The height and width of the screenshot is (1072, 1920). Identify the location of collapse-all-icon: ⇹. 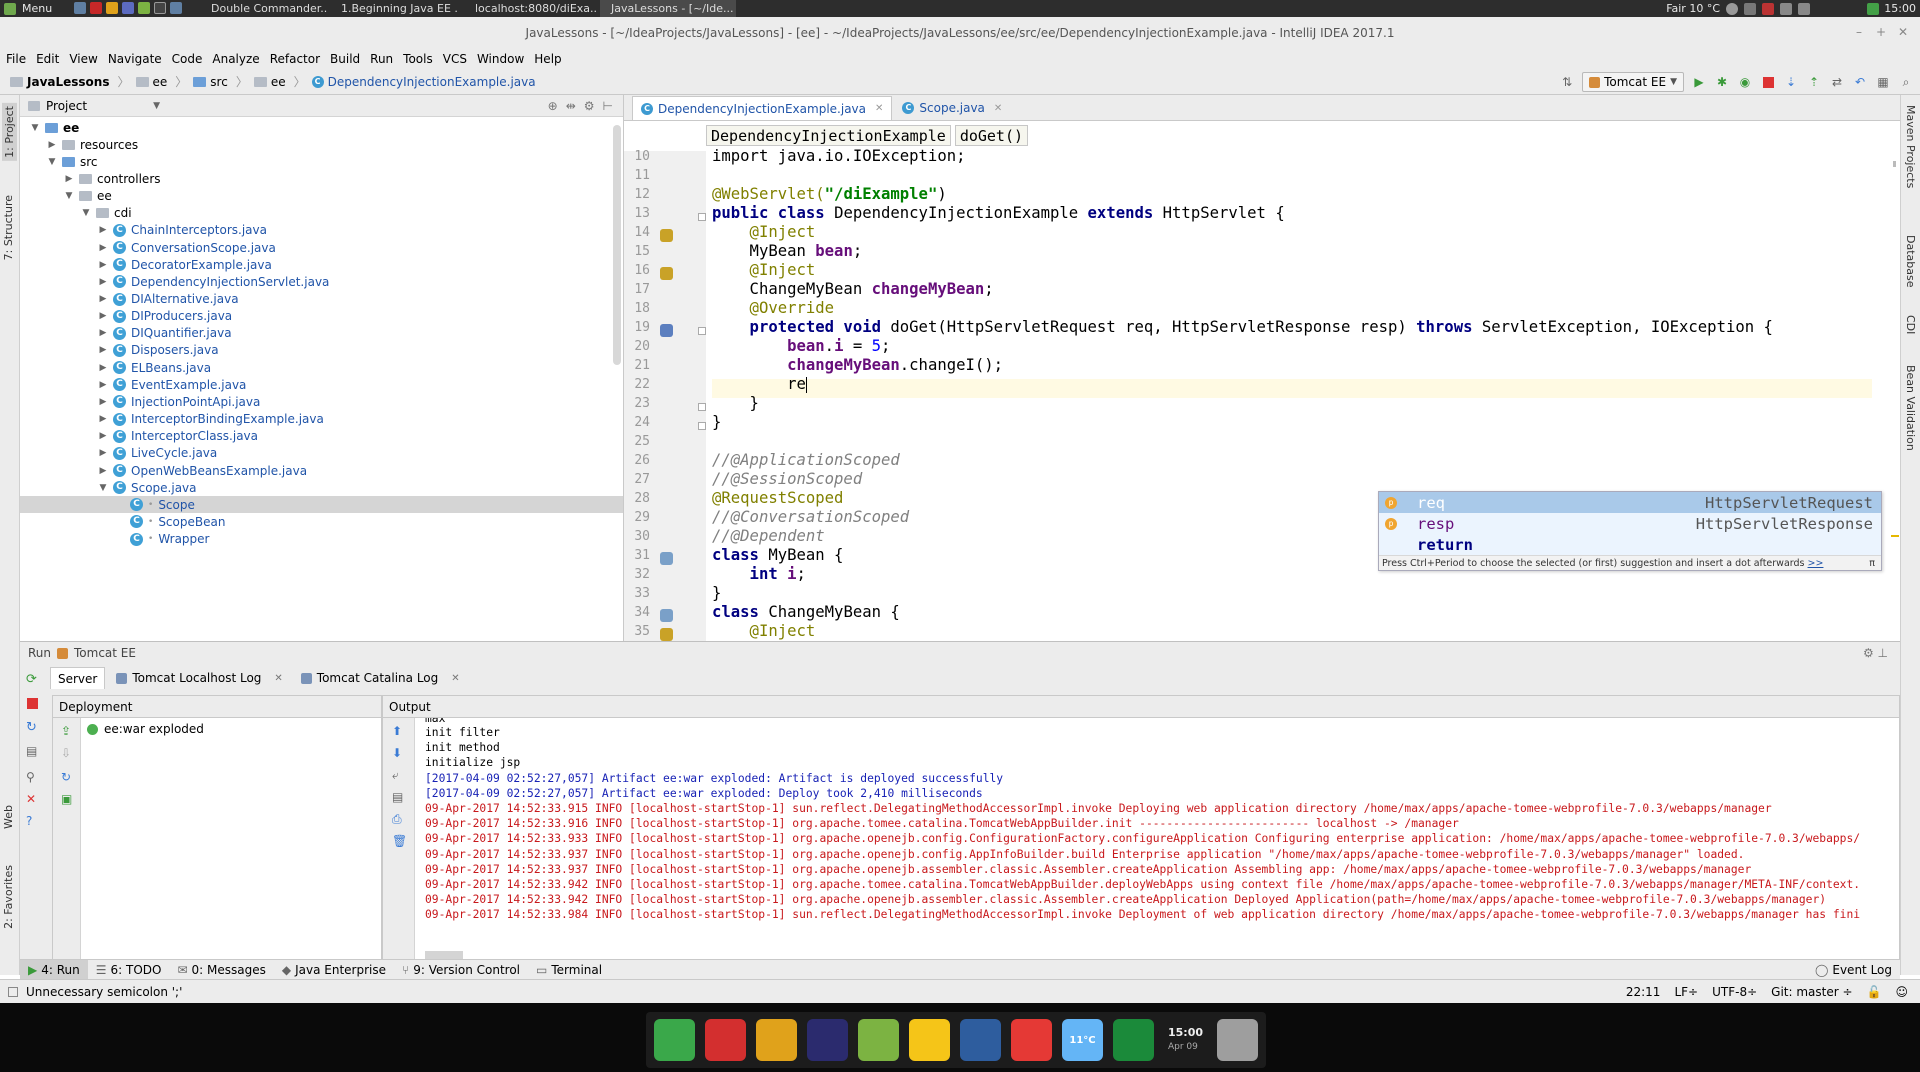
(571, 106).